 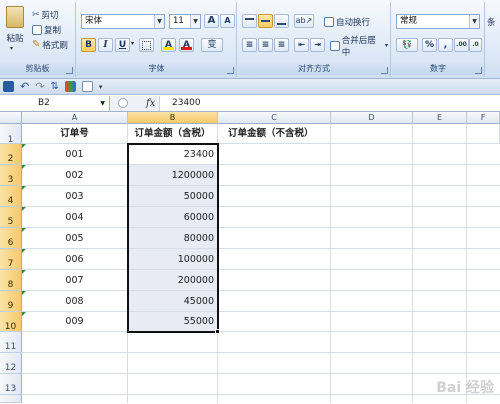 What do you see at coordinates (54, 86) in the screenshot?
I see `sort-icon: ⇅` at bounding box center [54, 86].